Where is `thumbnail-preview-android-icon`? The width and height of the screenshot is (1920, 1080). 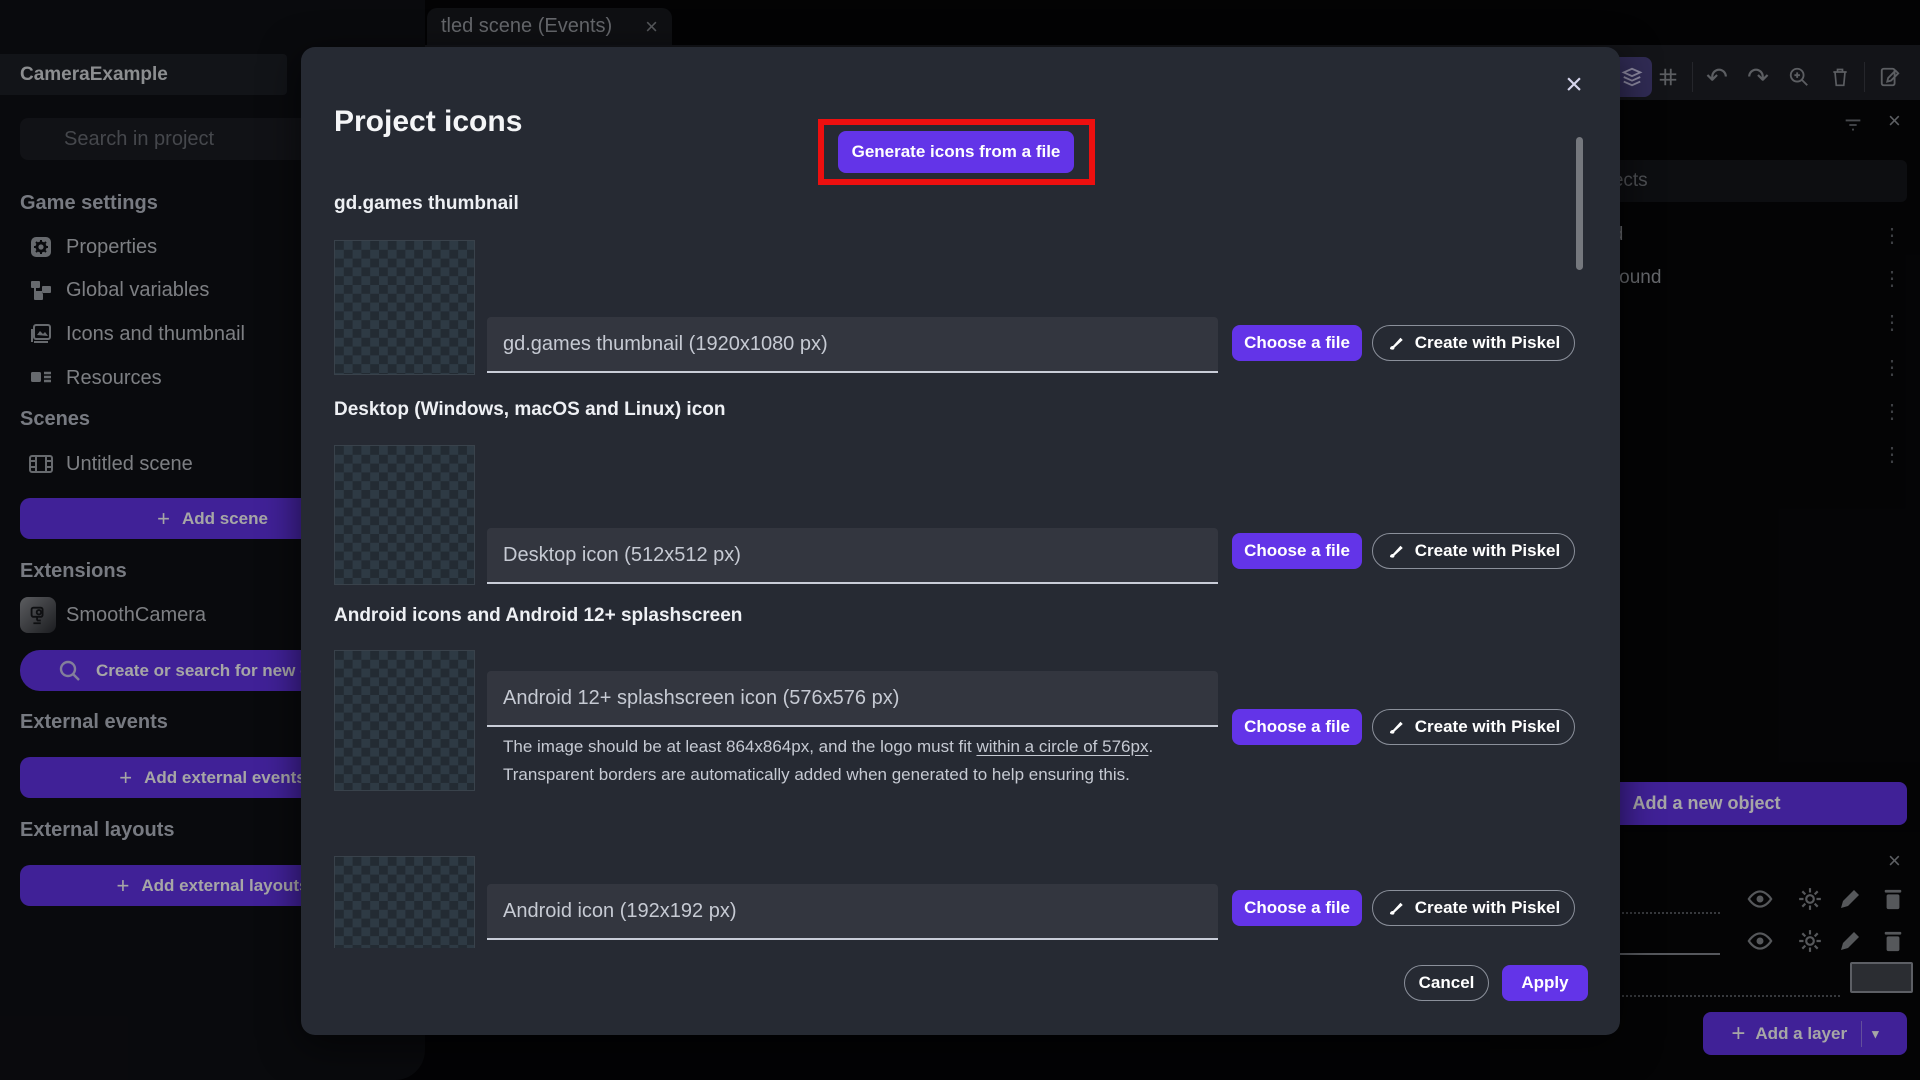
thumbnail-preview-android-icon is located at coordinates (404, 902).